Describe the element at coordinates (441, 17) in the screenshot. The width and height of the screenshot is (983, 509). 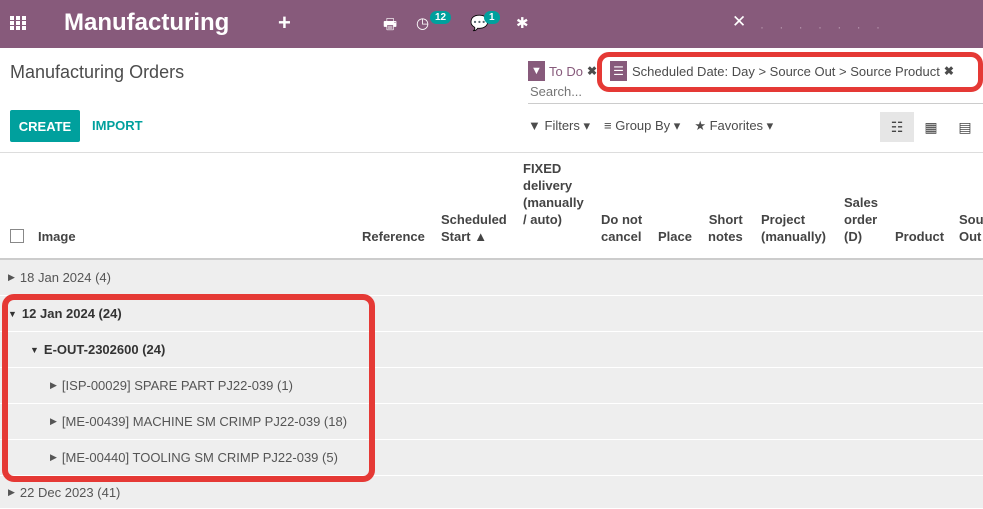
I see `activity-badge: 12` at that location.